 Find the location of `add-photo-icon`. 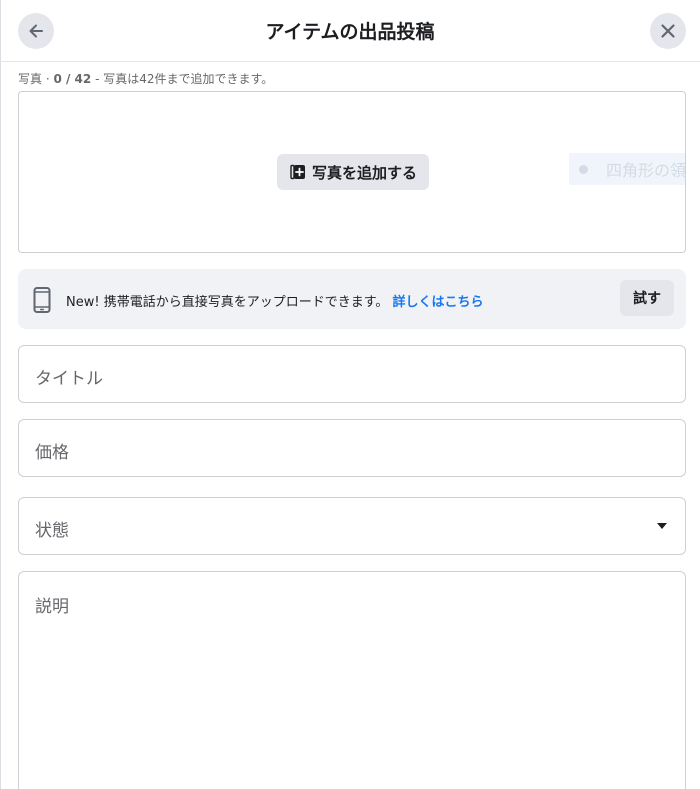

add-photo-icon is located at coordinates (297, 172).